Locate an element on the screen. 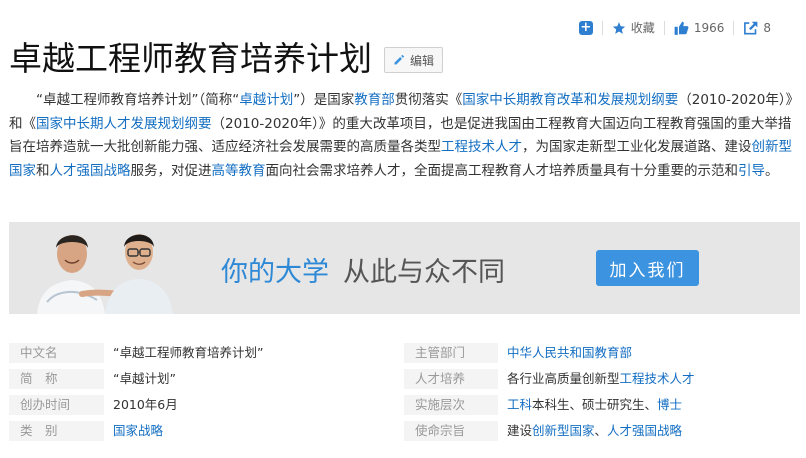  inline-text: 面向社会需求培养人才，全面提高工程教育人才培养质量具有十分重要的示范和 is located at coordinates (502, 170).